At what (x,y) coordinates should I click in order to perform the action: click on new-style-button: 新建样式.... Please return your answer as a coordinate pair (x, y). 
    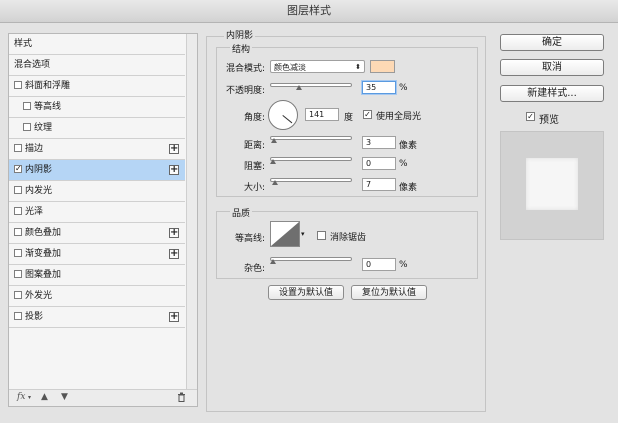
    Looking at the image, I should click on (552, 93).